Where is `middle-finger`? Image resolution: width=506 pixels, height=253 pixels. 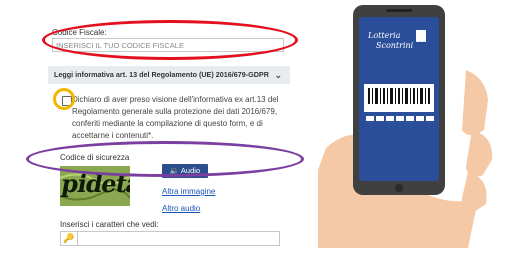 middle-finger is located at coordinates (479, 153).